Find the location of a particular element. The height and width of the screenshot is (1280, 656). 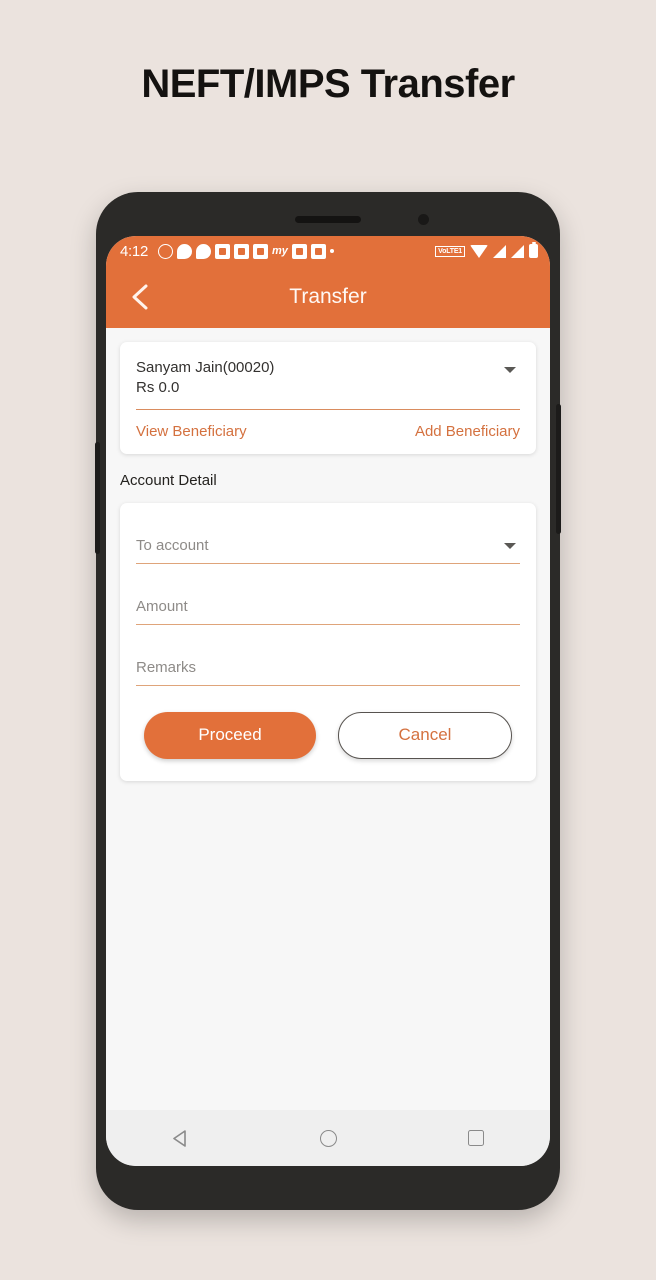

recents-square-icon is located at coordinates (476, 1138).